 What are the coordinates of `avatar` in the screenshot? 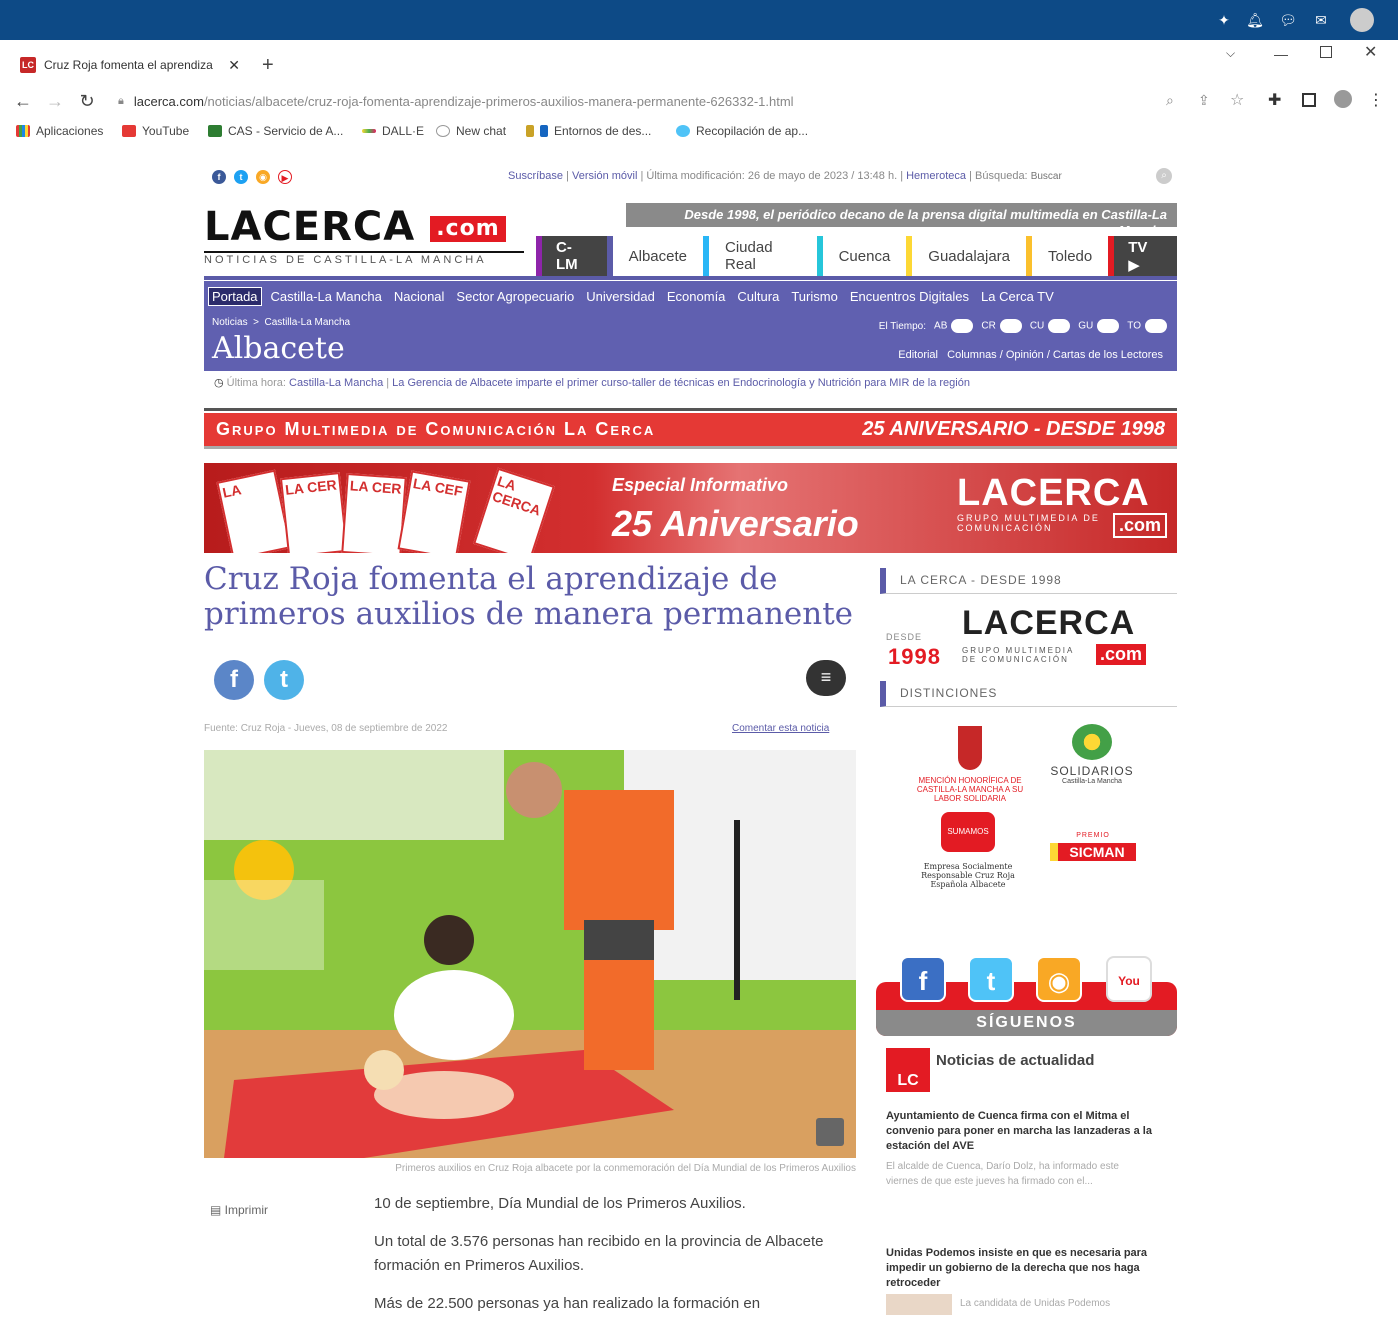 It's located at (1362, 20).